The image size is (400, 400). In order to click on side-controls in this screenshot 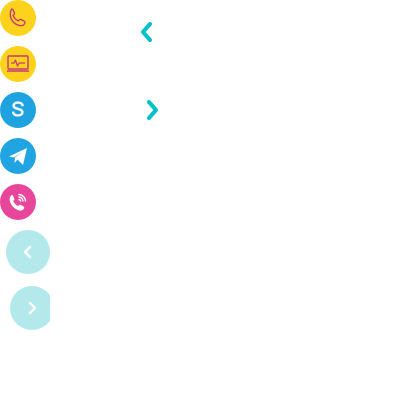, I will do `click(25, 282)`.